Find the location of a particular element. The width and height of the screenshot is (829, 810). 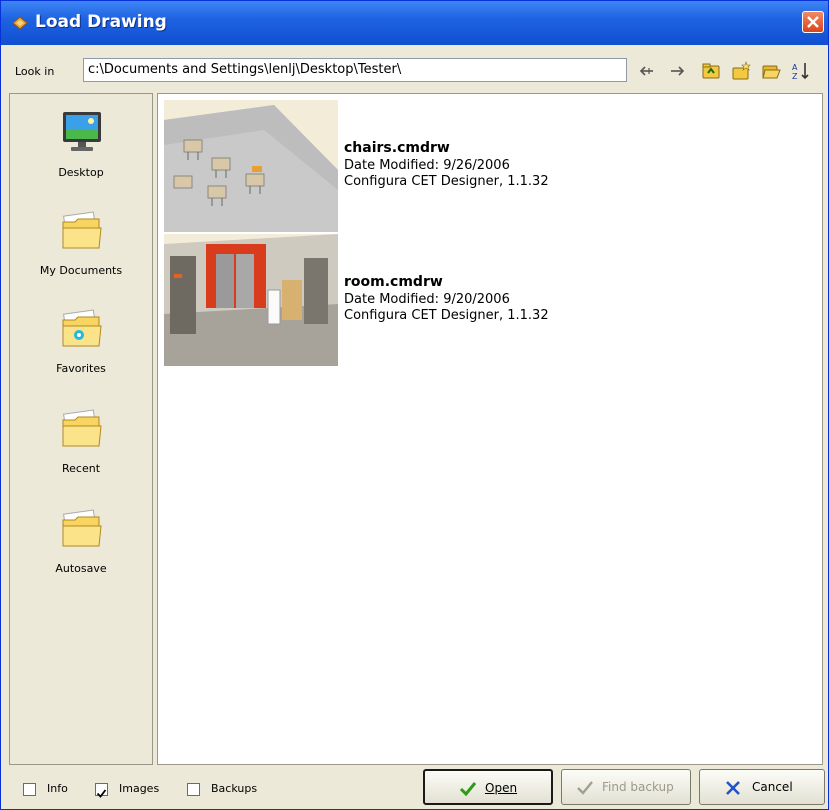

info-label: Info is located at coordinates (57, 788).